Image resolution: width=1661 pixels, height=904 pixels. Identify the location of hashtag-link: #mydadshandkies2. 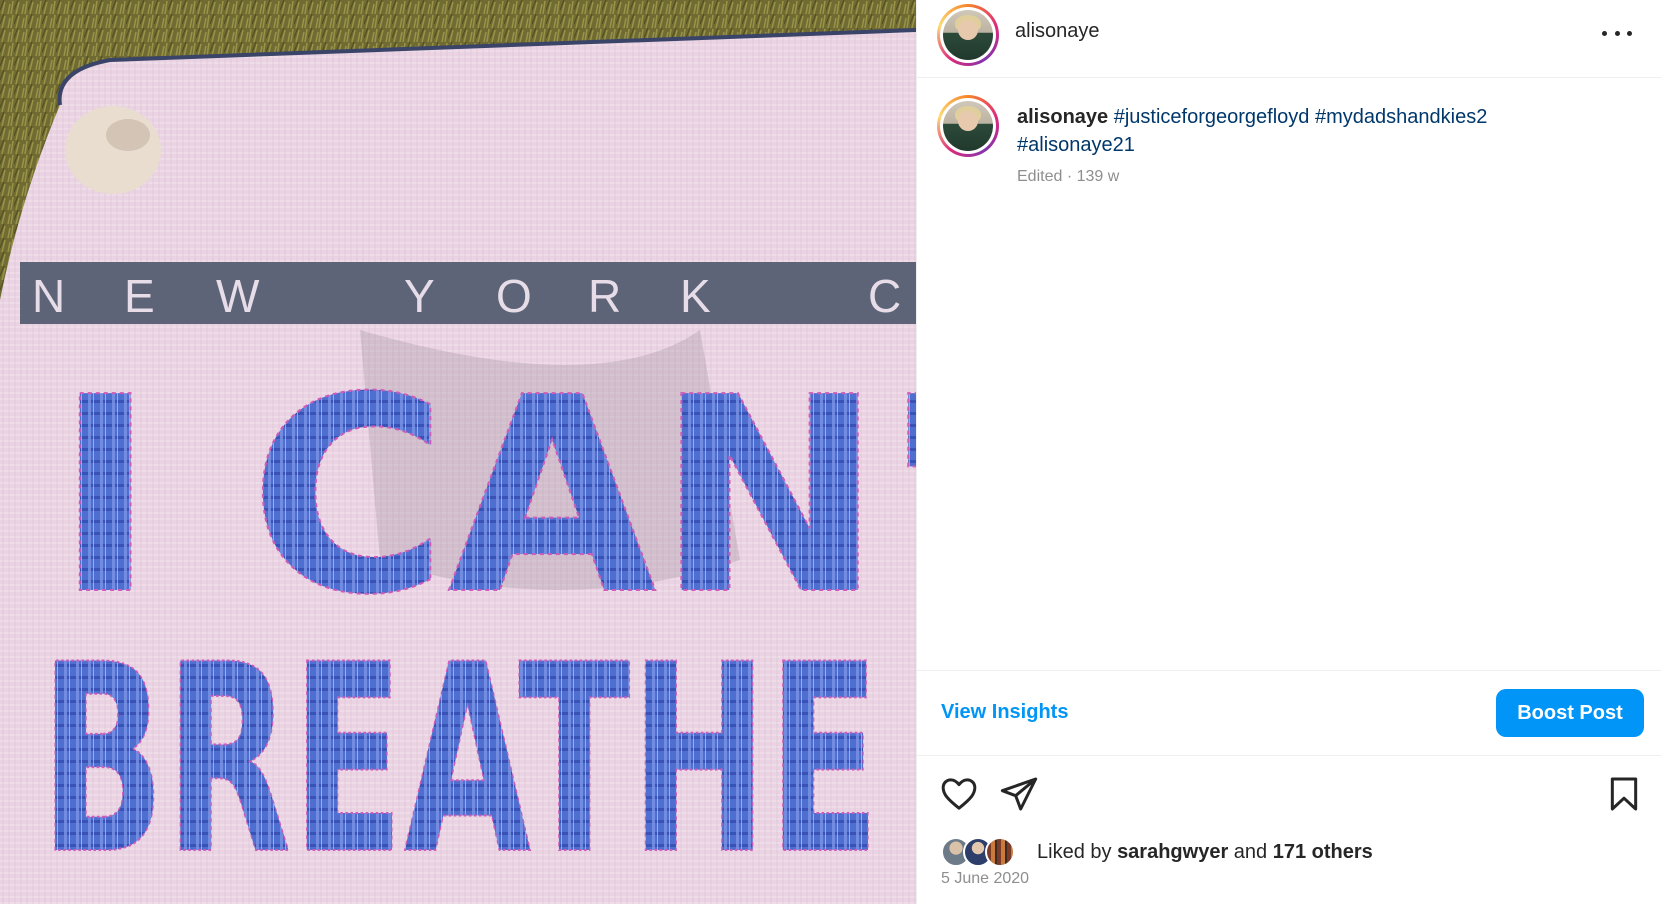
(1401, 117).